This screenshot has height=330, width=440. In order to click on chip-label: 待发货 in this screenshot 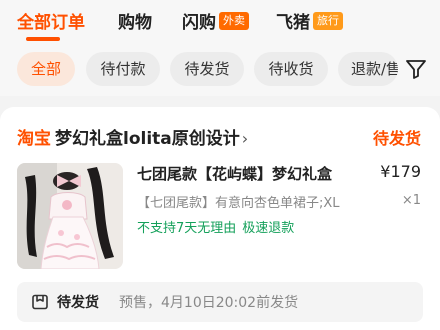, I will do `click(207, 69)`.